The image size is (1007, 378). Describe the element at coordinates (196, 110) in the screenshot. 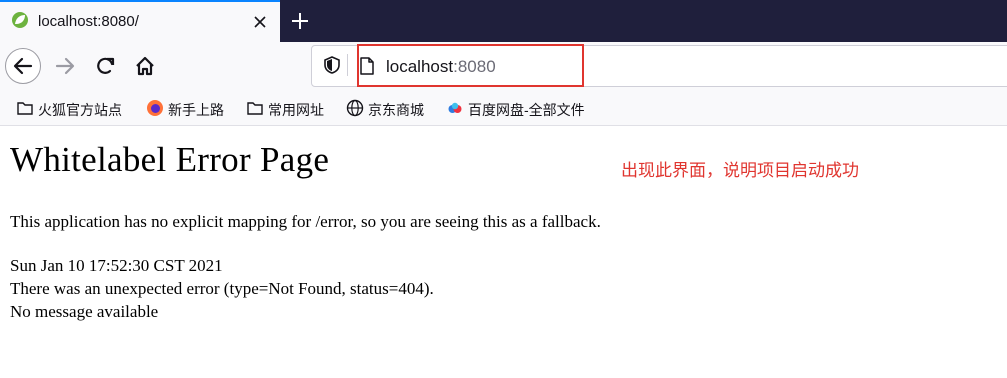

I see `bookmark-label: 新手上路` at that location.